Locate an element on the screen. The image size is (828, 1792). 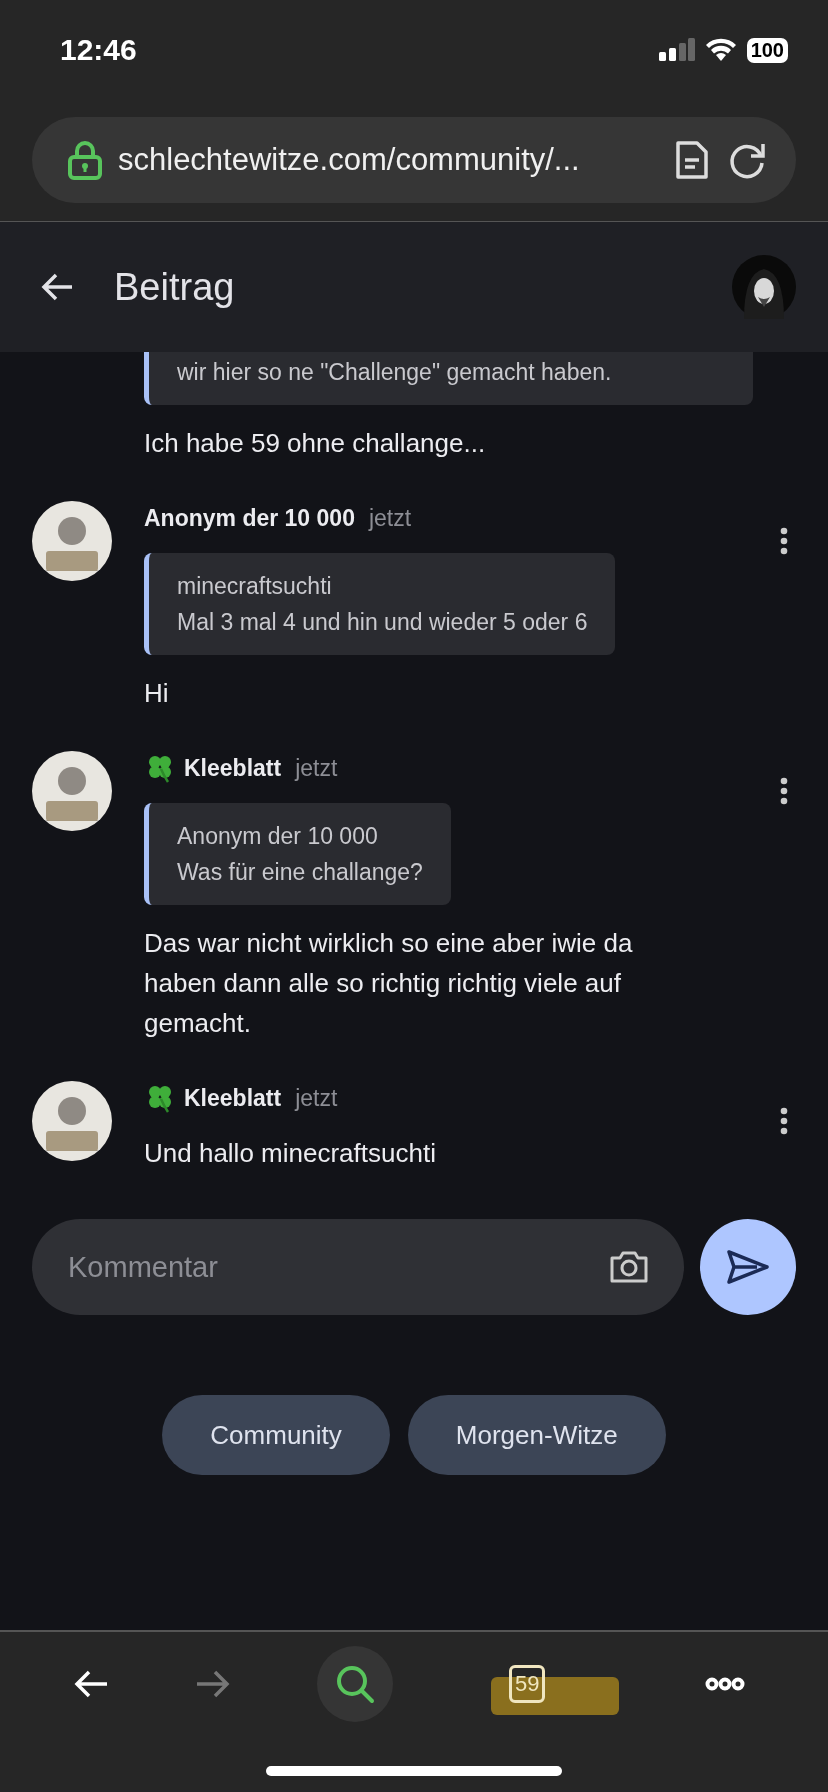
battery-indicator: 100 is located at coordinates (767, 50).